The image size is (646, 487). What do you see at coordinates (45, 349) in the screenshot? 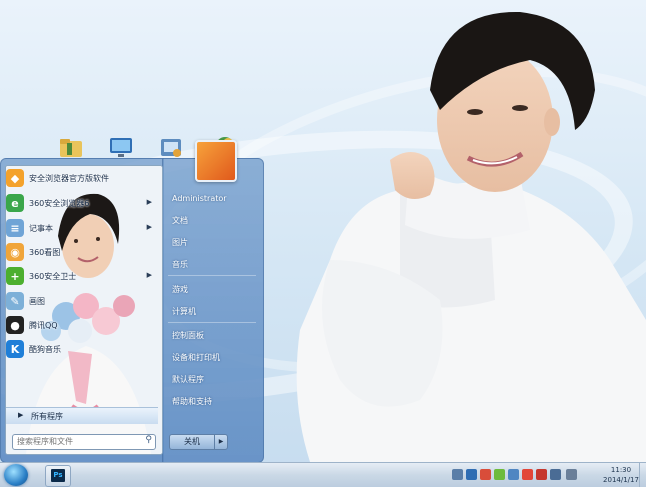
I see `program-label: 酷狗音乐` at bounding box center [45, 349].